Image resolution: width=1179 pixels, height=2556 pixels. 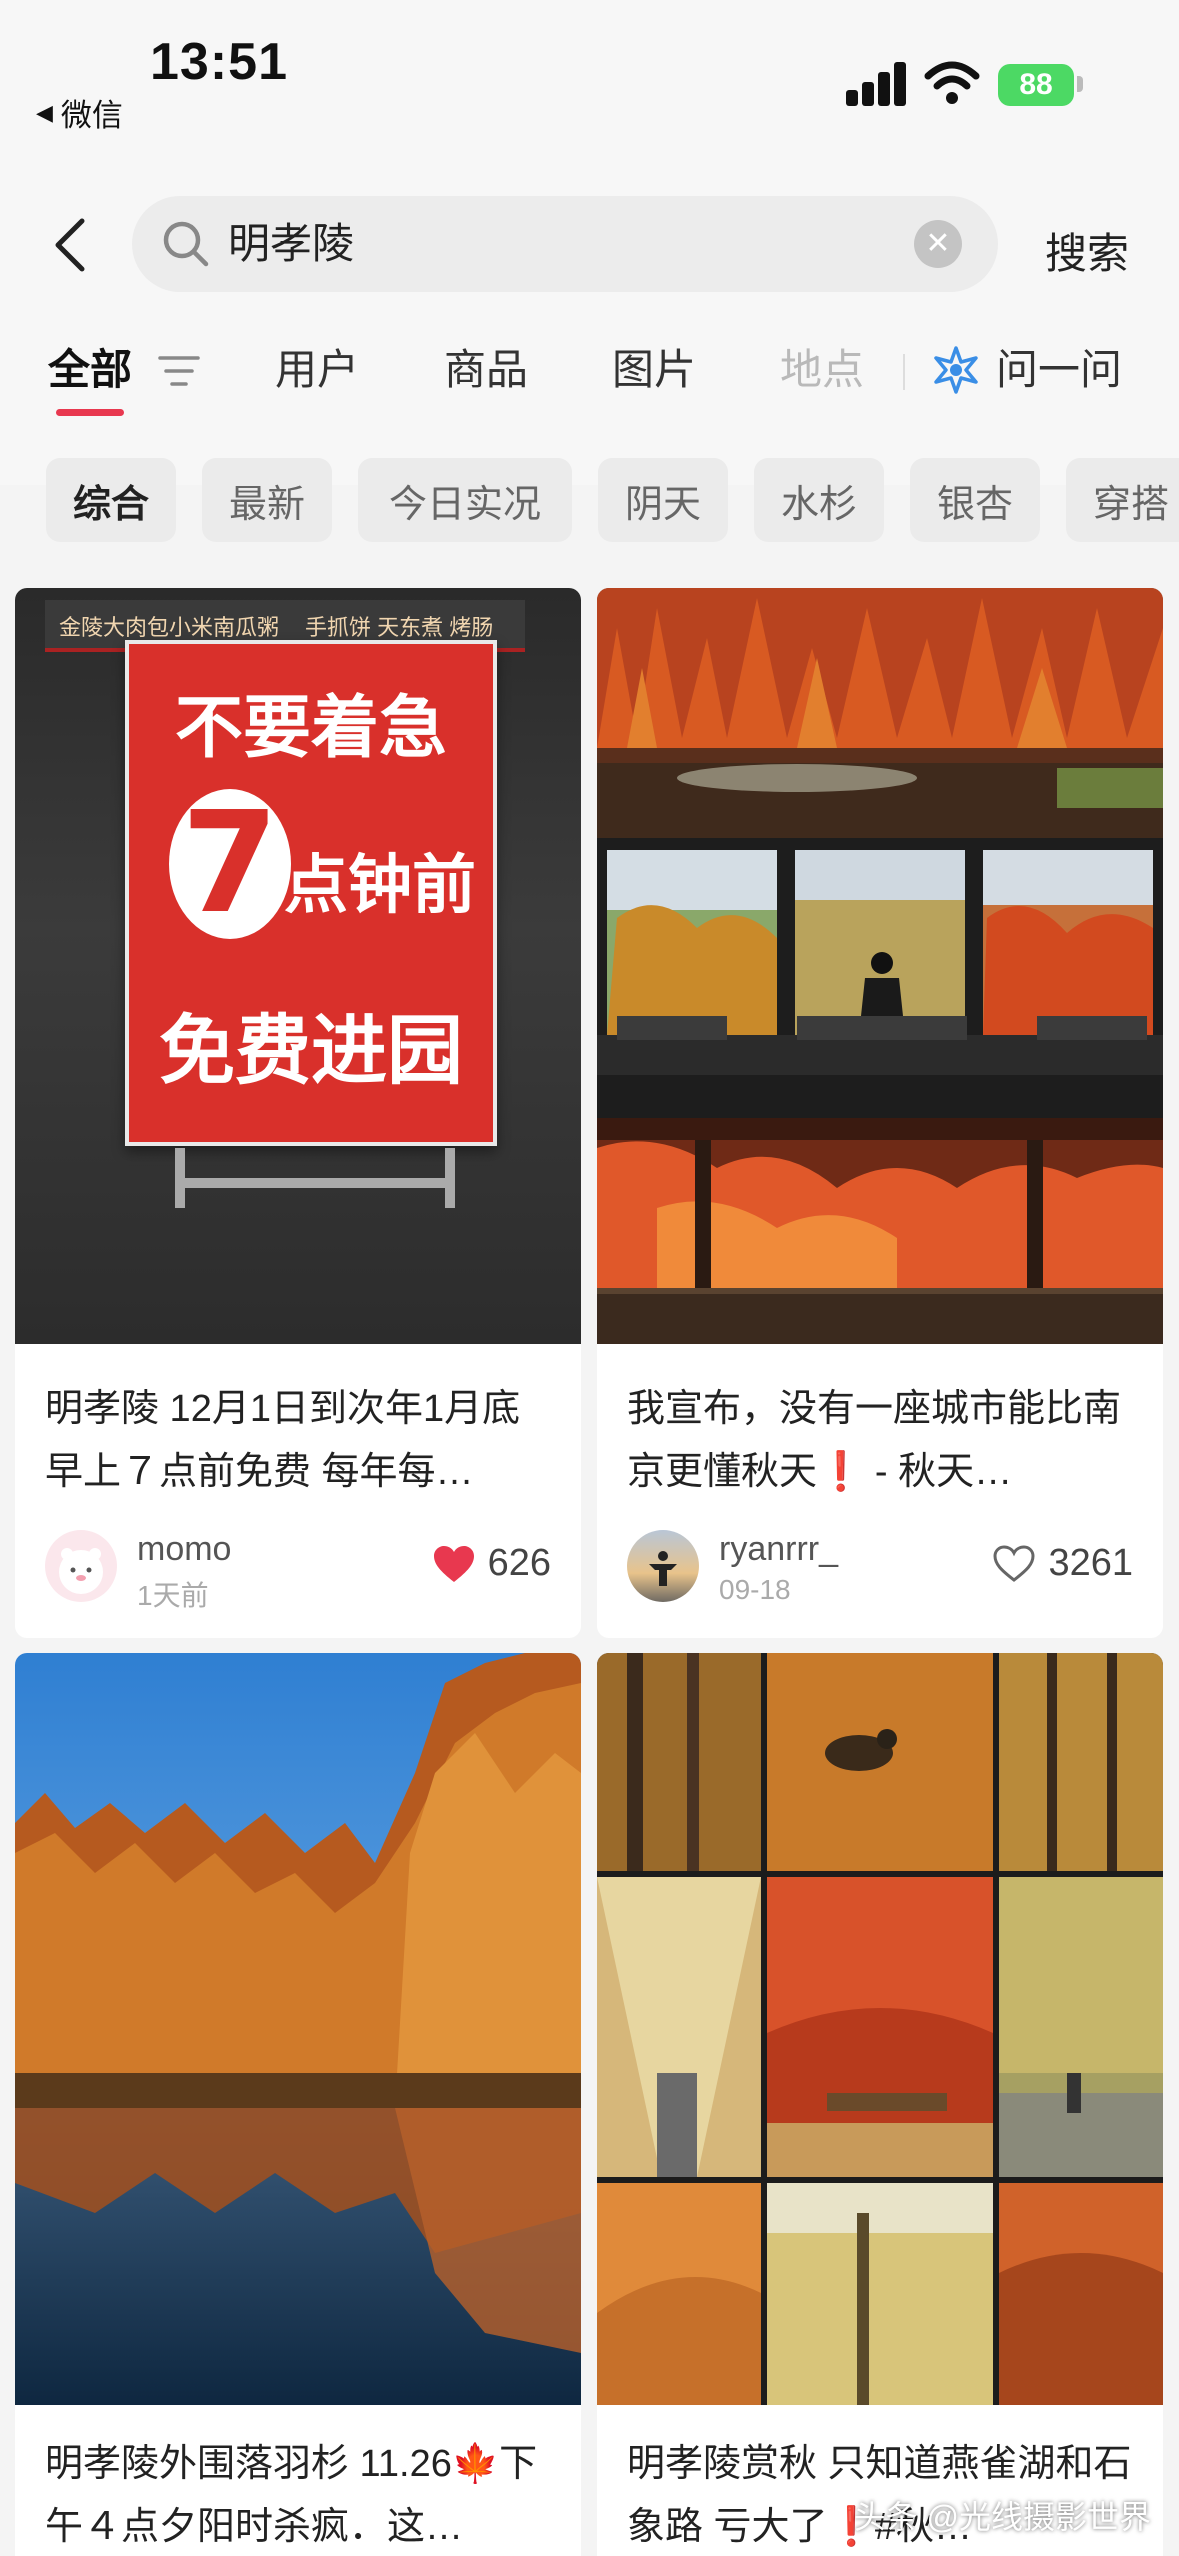 What do you see at coordinates (519, 1563) in the screenshot?
I see `like-count: 626` at bounding box center [519, 1563].